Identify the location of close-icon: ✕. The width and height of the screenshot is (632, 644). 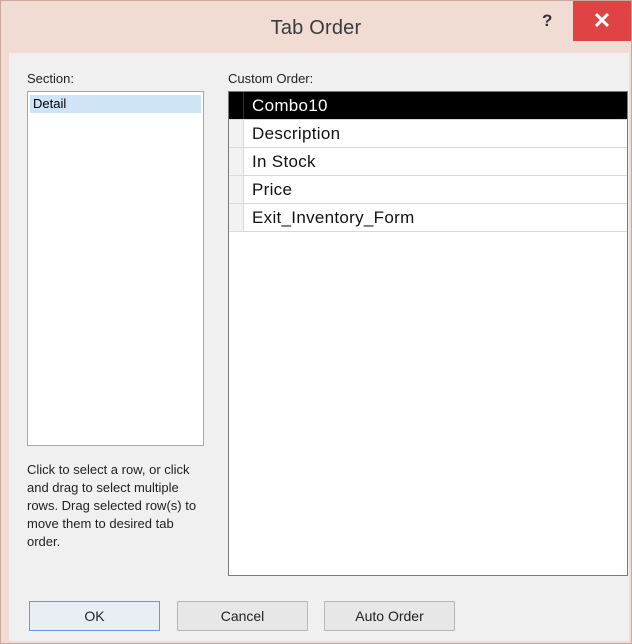
(602, 21).